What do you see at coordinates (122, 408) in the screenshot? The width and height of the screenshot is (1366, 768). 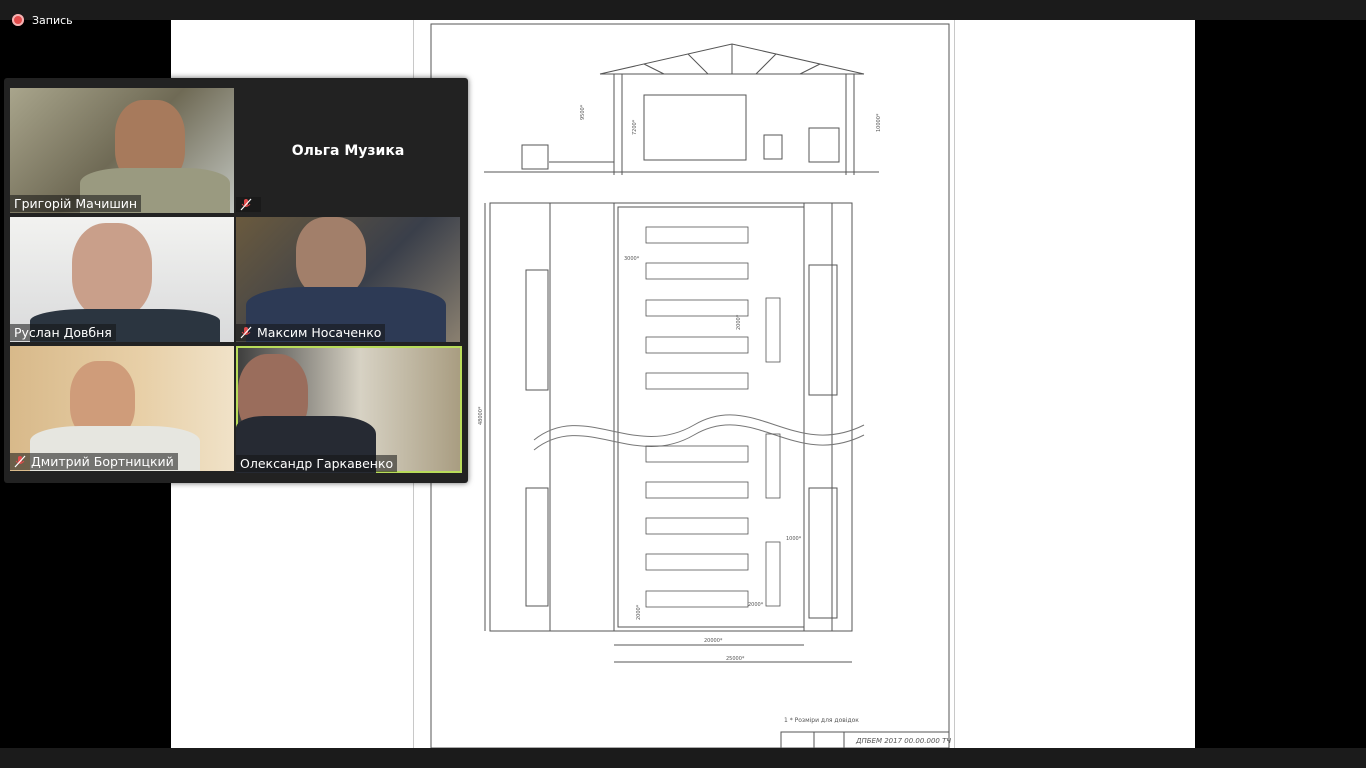 I see `participant-tile-5: Дмитрий Бортницкий` at bounding box center [122, 408].